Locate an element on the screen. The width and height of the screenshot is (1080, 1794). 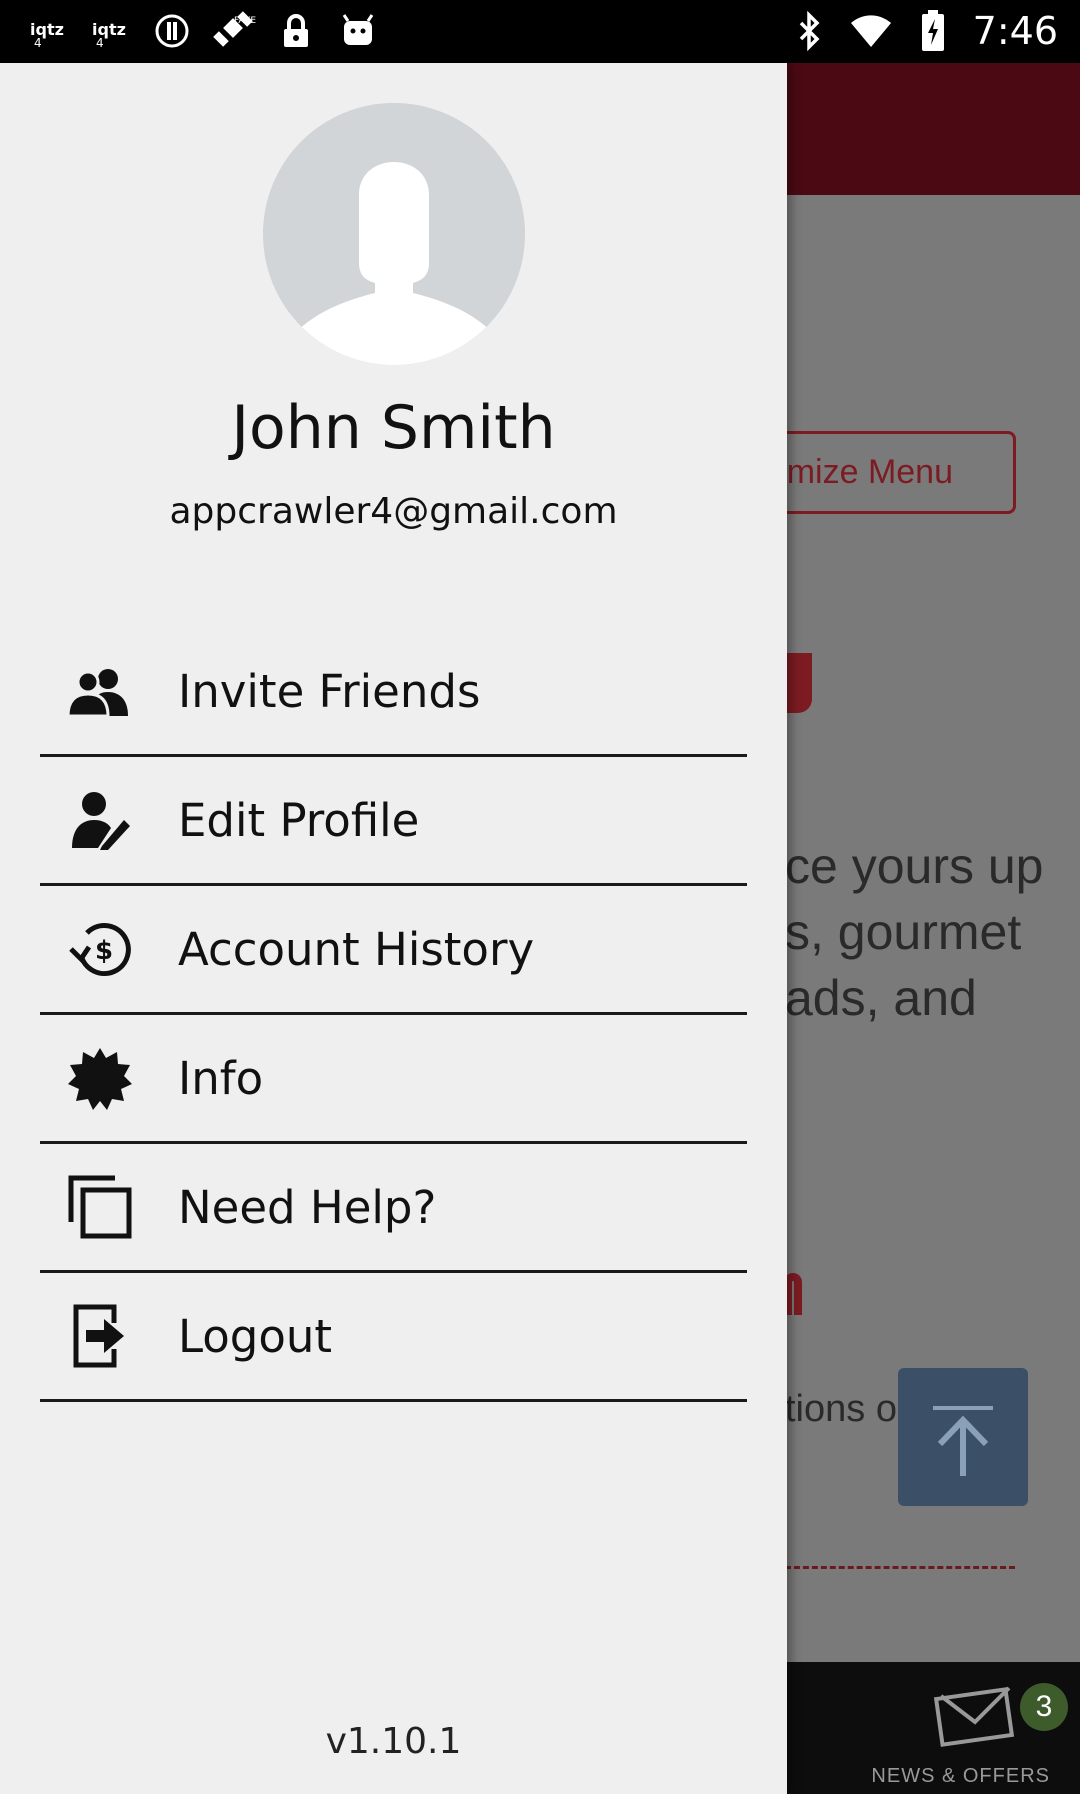
android-icon is located at coordinates (358, 31).